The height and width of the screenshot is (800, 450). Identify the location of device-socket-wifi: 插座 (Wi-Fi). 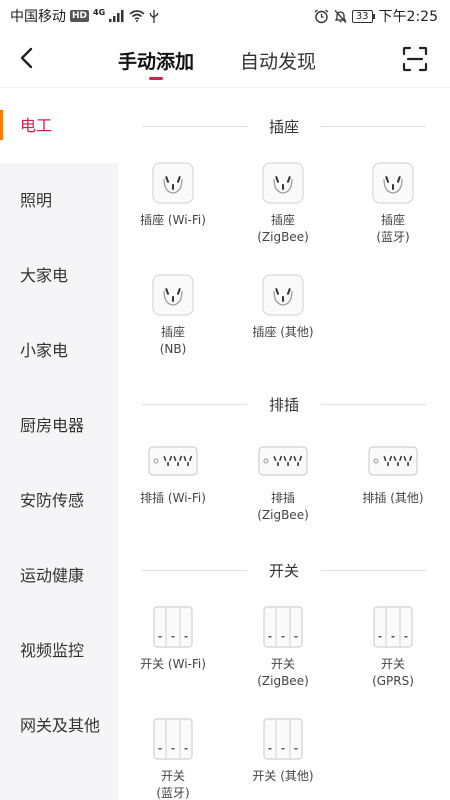
(173, 208).